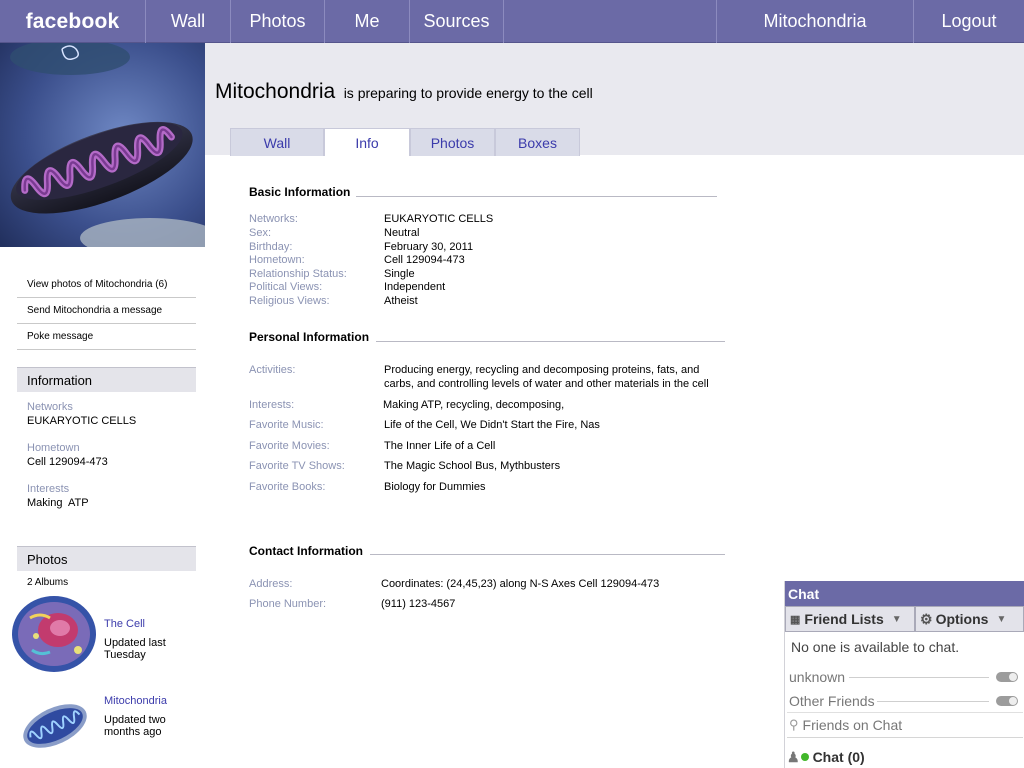  I want to click on options-label: Options, so click(962, 619).